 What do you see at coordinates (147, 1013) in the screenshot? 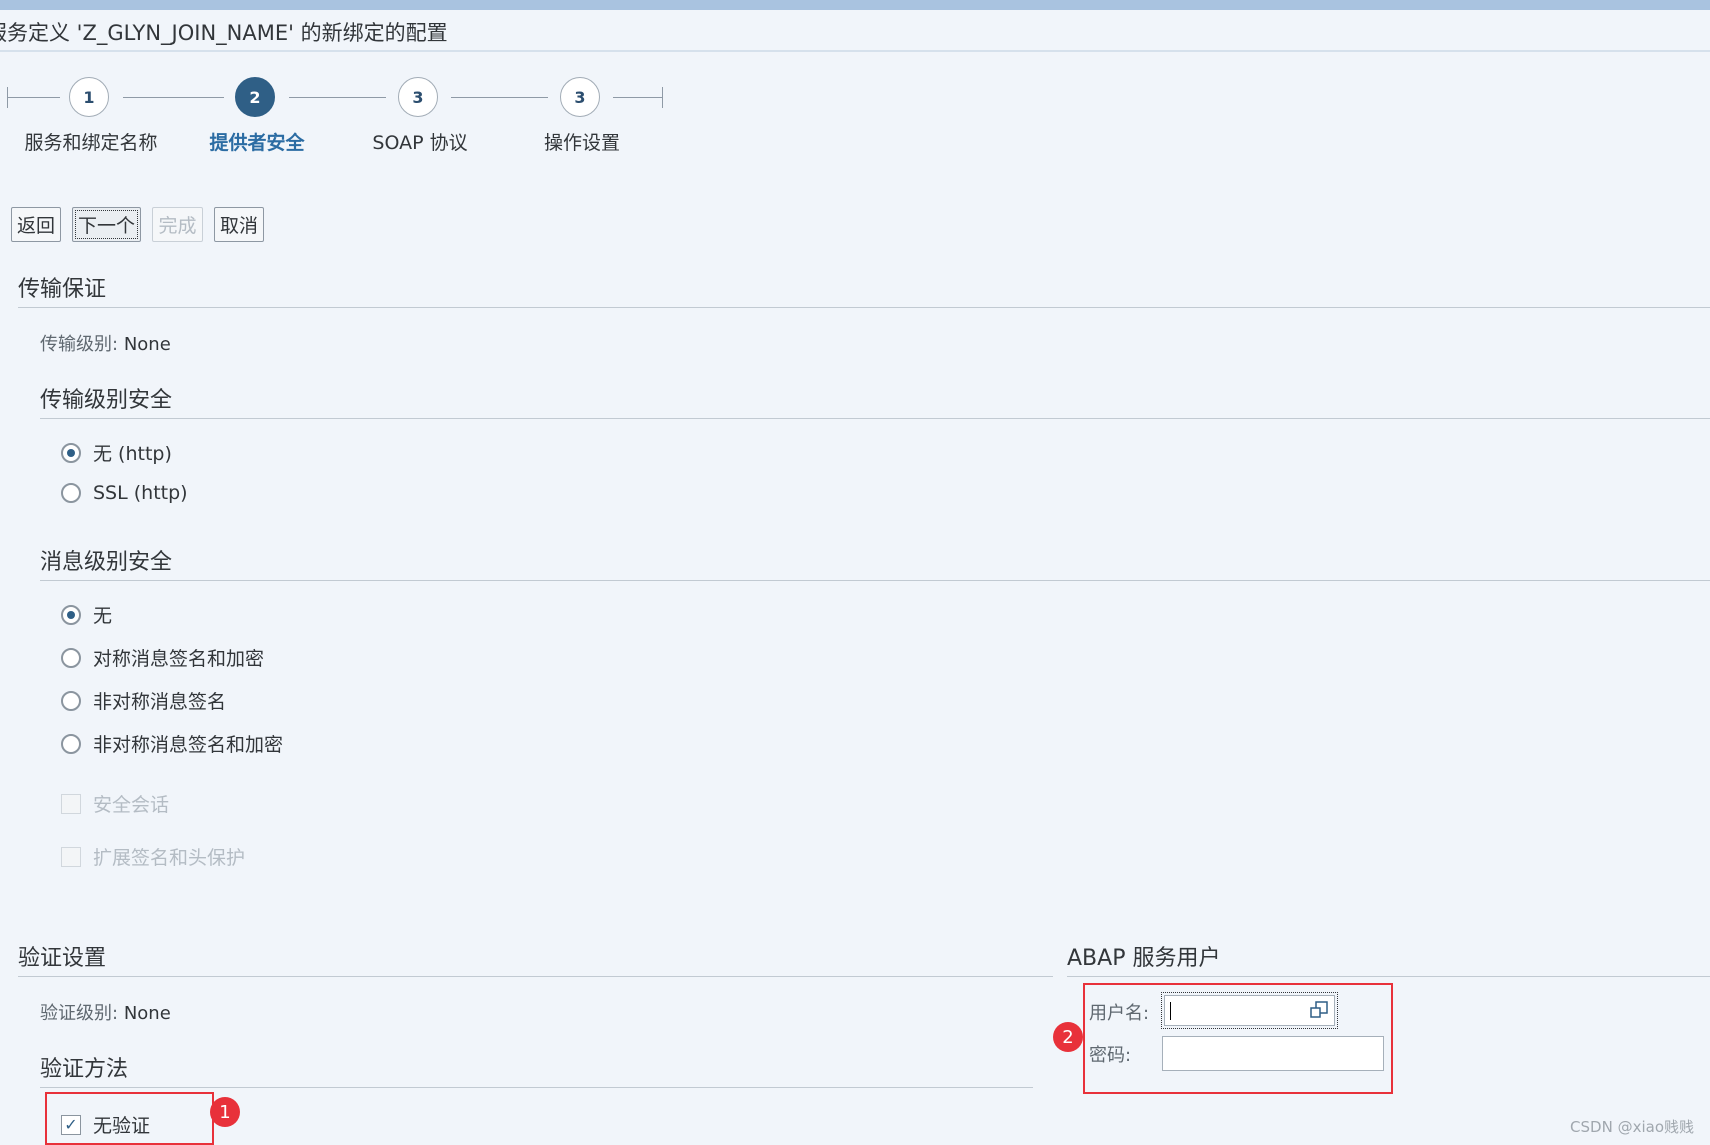
I see `auth-level-value: None` at bounding box center [147, 1013].